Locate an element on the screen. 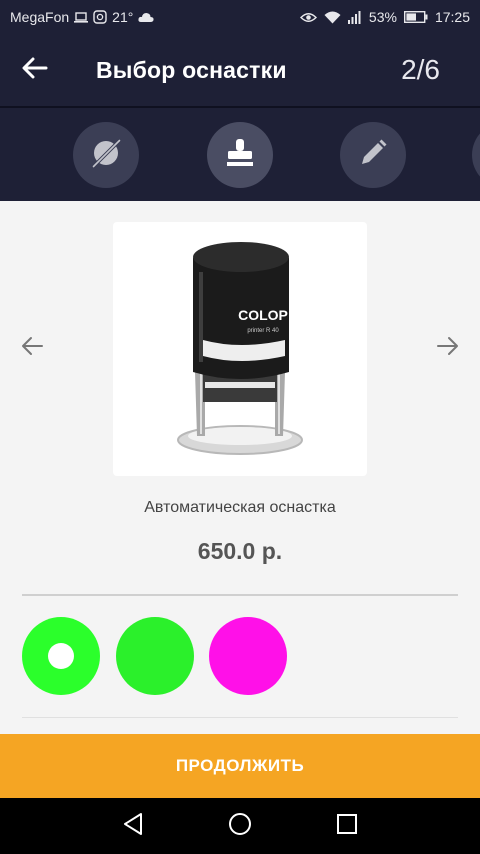 The height and width of the screenshot is (854, 480). eye-icon is located at coordinates (308, 17).